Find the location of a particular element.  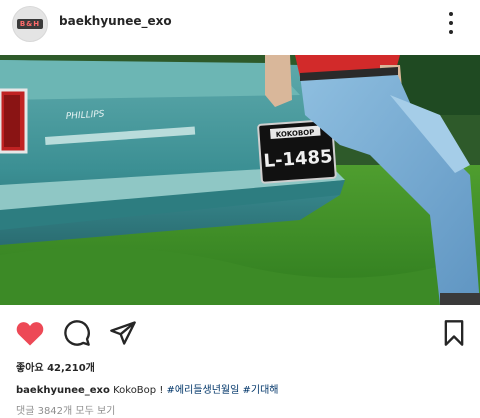

more-vertical-icon is located at coordinates (451, 23).